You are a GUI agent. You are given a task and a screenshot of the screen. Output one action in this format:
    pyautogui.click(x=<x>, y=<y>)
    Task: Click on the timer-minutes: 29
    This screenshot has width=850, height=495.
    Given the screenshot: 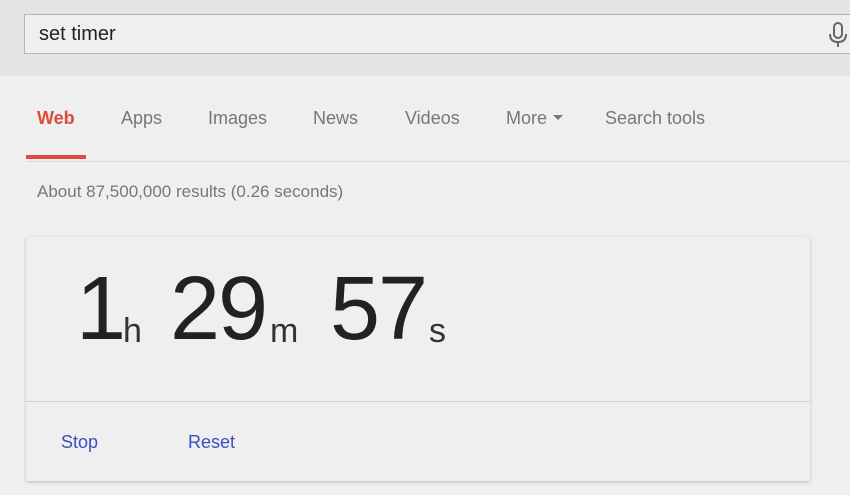 What is the action you would take?
    pyautogui.click(x=219, y=309)
    